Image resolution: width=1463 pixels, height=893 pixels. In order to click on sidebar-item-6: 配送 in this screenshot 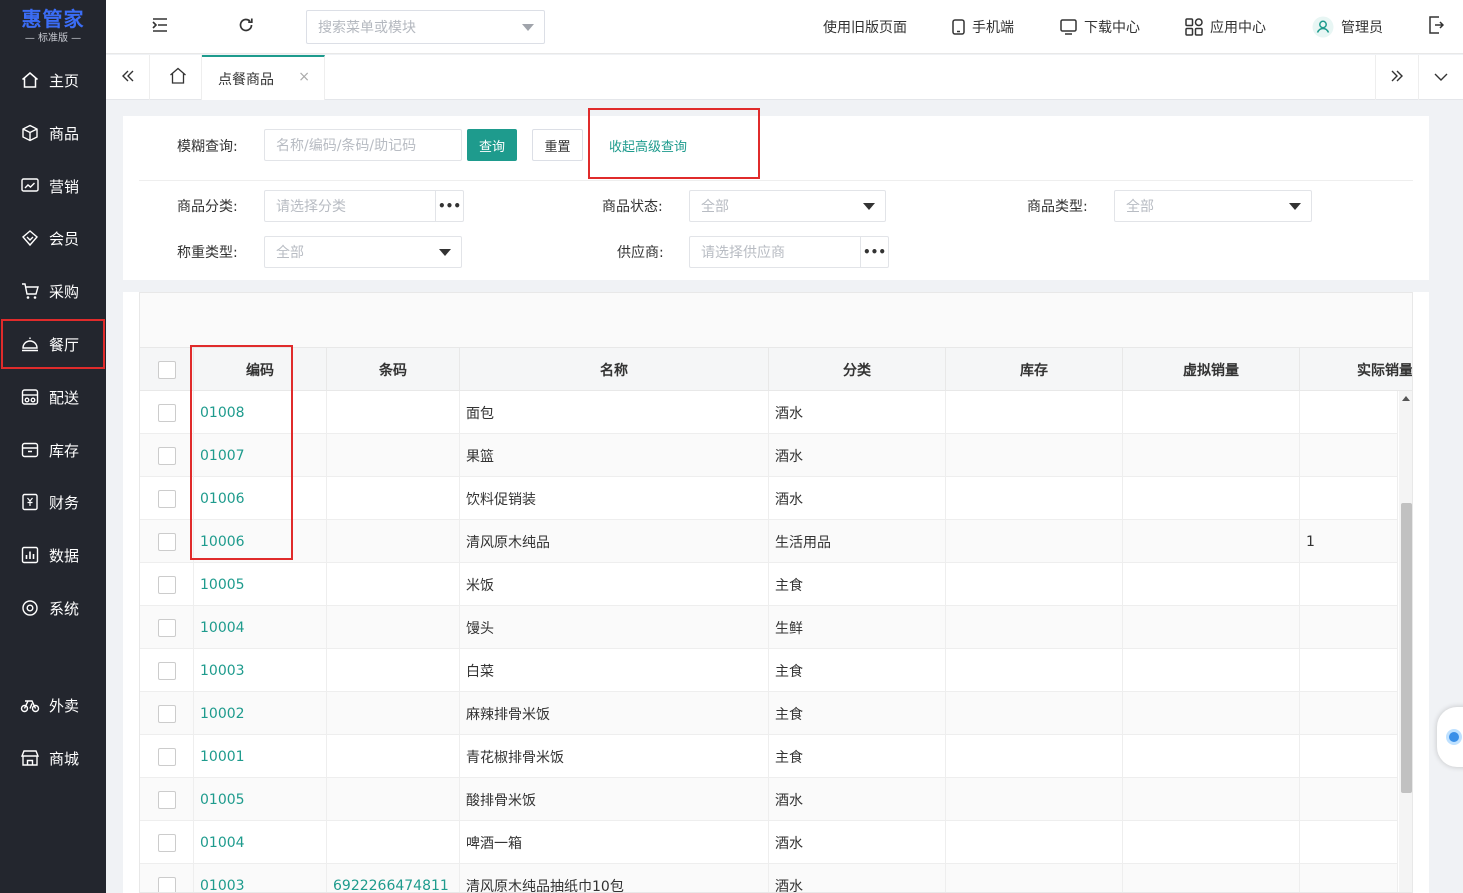, I will do `click(53, 397)`.